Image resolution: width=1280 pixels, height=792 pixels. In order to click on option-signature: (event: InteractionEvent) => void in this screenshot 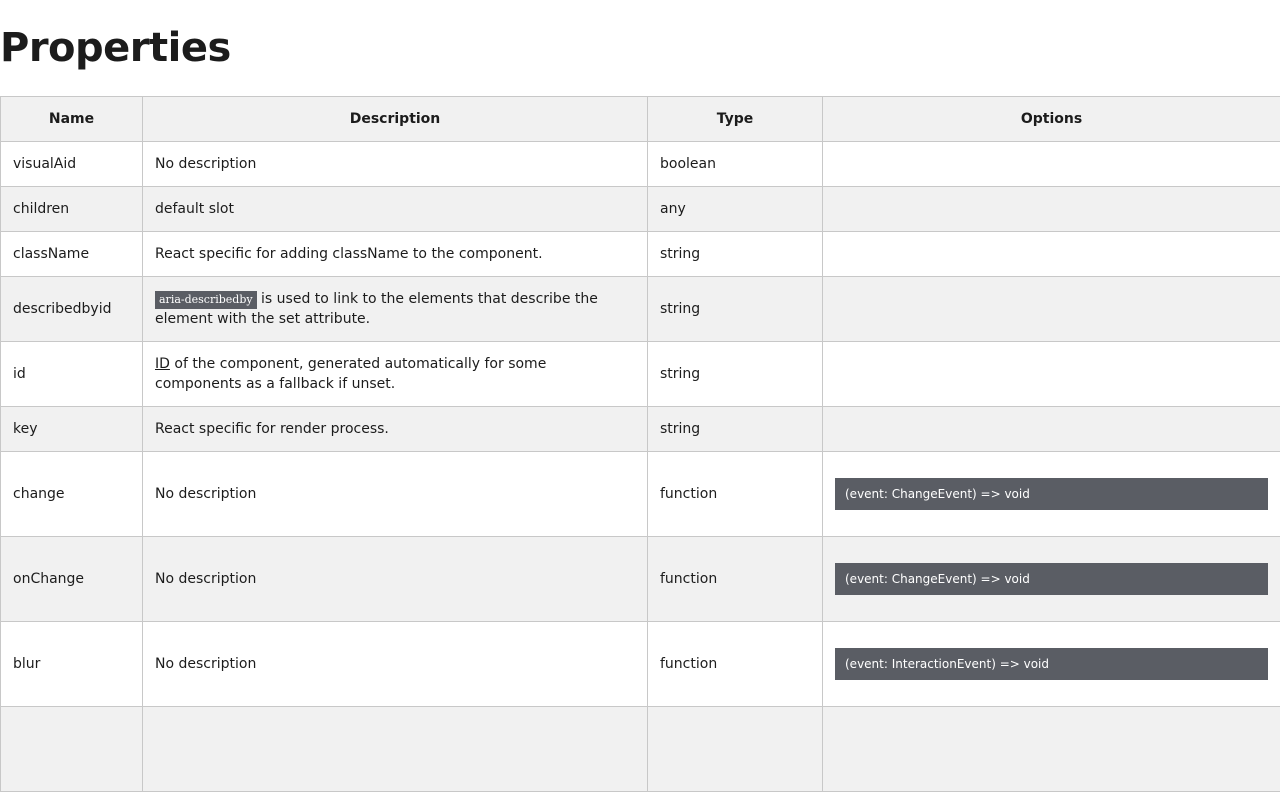, I will do `click(1051, 664)`.